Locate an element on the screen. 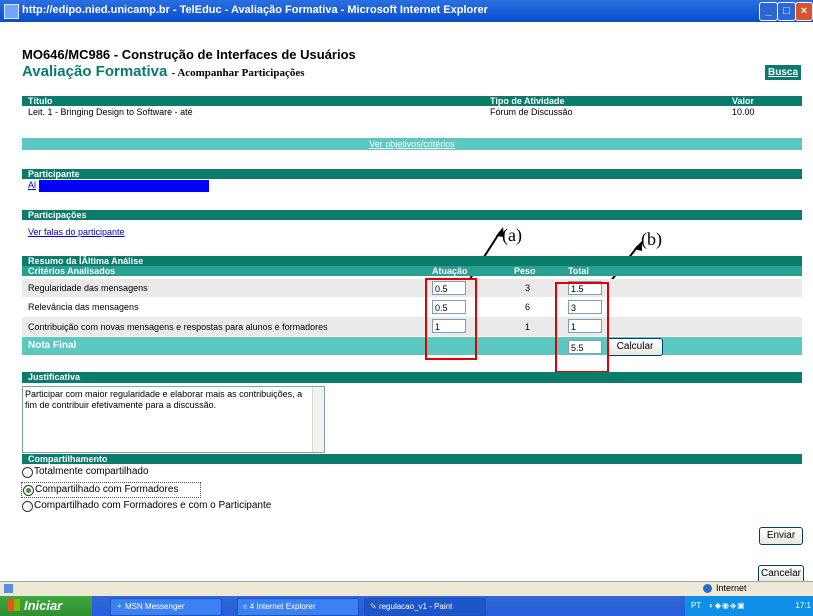 The width and height of the screenshot is (813, 616). zone-label: Internet is located at coordinates (731, 588).